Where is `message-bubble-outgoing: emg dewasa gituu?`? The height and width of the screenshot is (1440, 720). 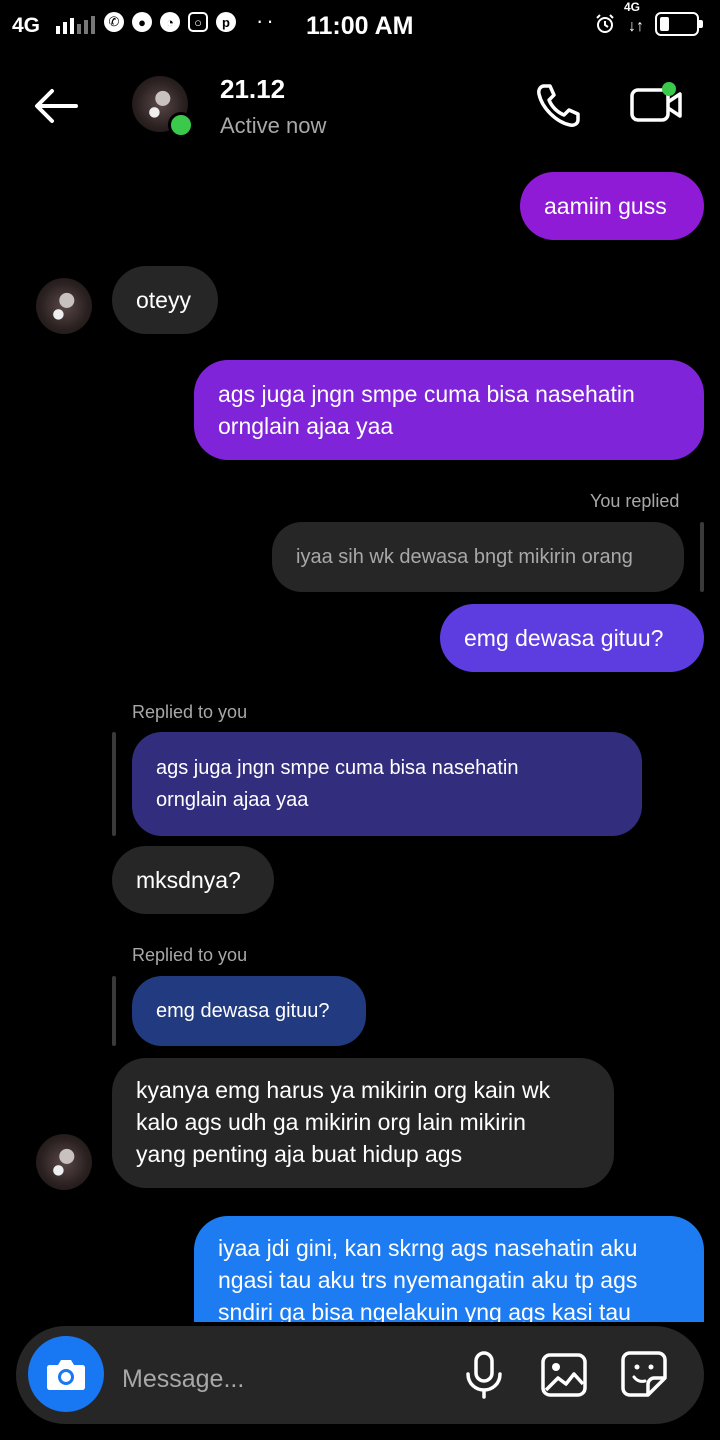 message-bubble-outgoing: emg dewasa gituu? is located at coordinates (572, 638).